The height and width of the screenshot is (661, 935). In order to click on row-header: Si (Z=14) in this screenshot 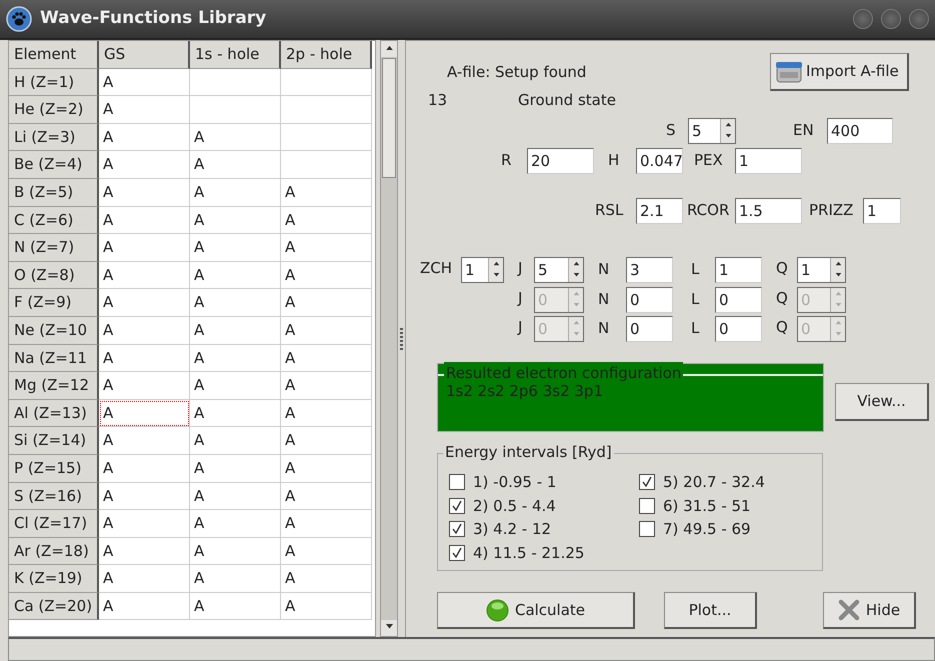, I will do `click(54, 441)`.